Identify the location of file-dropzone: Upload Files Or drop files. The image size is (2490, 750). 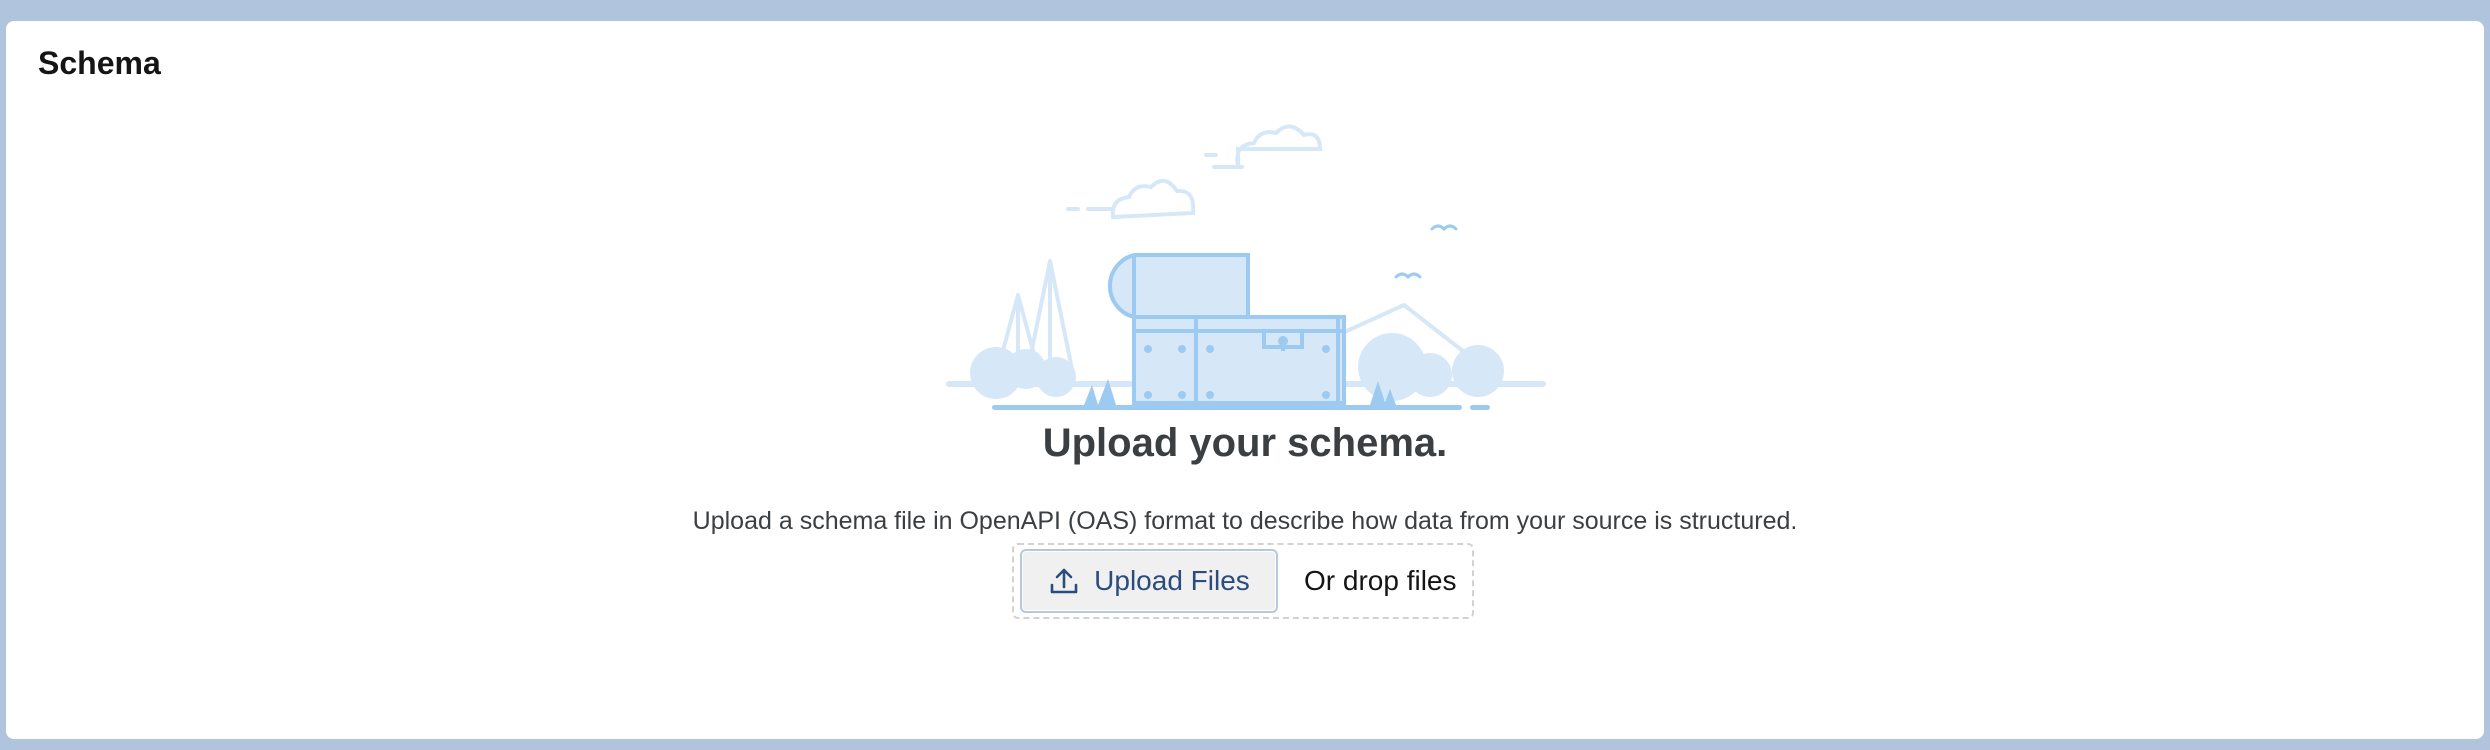
(1243, 581).